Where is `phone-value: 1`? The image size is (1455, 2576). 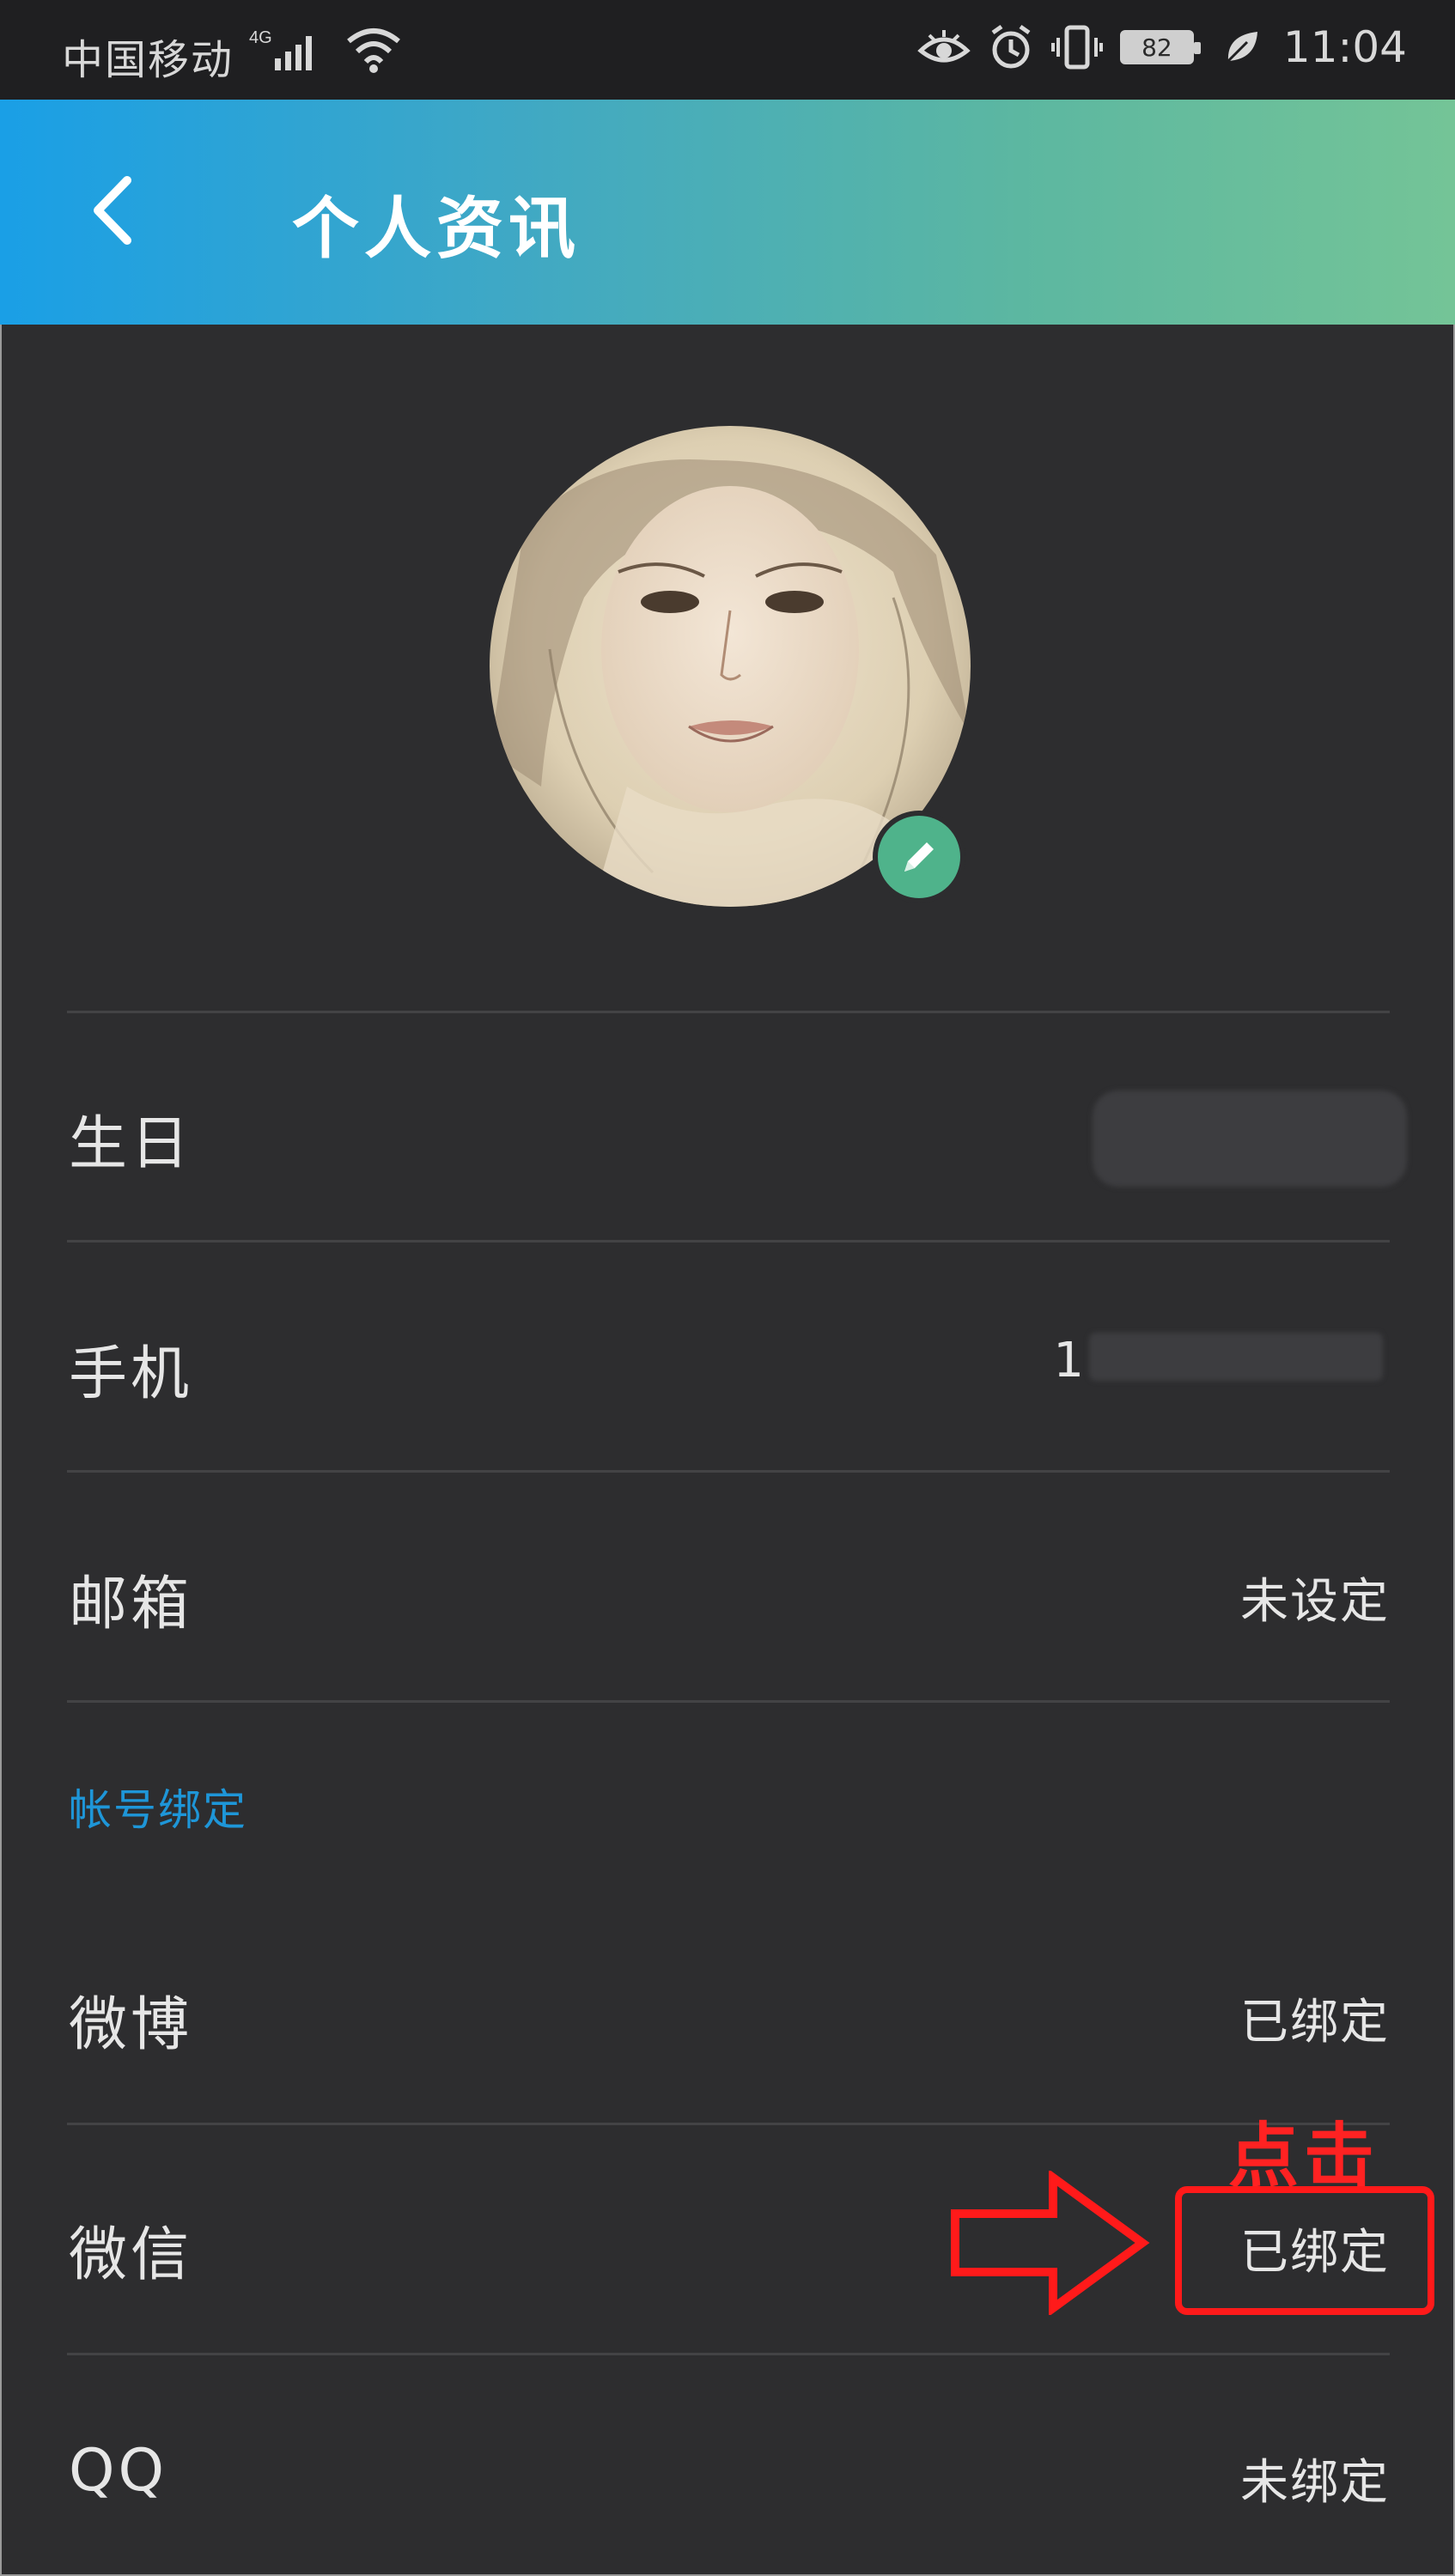
phone-value: 1 is located at coordinates (1069, 1360).